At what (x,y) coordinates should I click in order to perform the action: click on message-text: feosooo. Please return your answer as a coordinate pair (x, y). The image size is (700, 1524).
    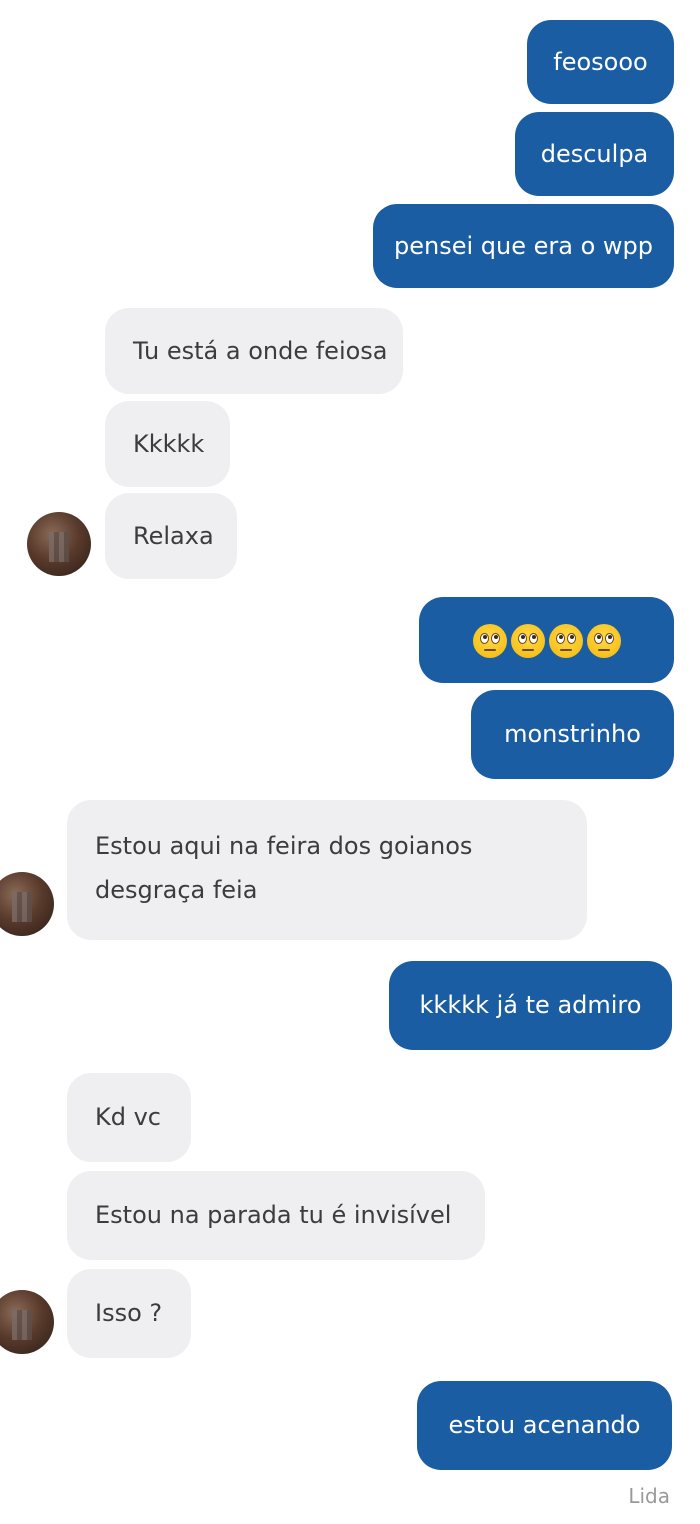
    Looking at the image, I should click on (600, 62).